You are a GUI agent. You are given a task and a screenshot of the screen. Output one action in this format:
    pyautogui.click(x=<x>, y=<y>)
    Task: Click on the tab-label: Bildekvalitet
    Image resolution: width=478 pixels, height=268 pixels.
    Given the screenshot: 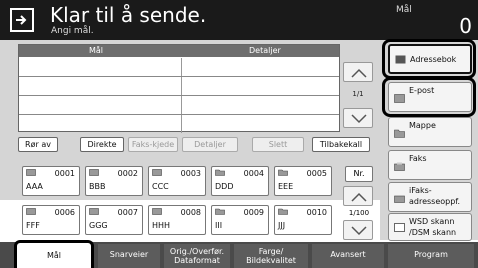 What is the action you would take?
    pyautogui.click(x=271, y=260)
    